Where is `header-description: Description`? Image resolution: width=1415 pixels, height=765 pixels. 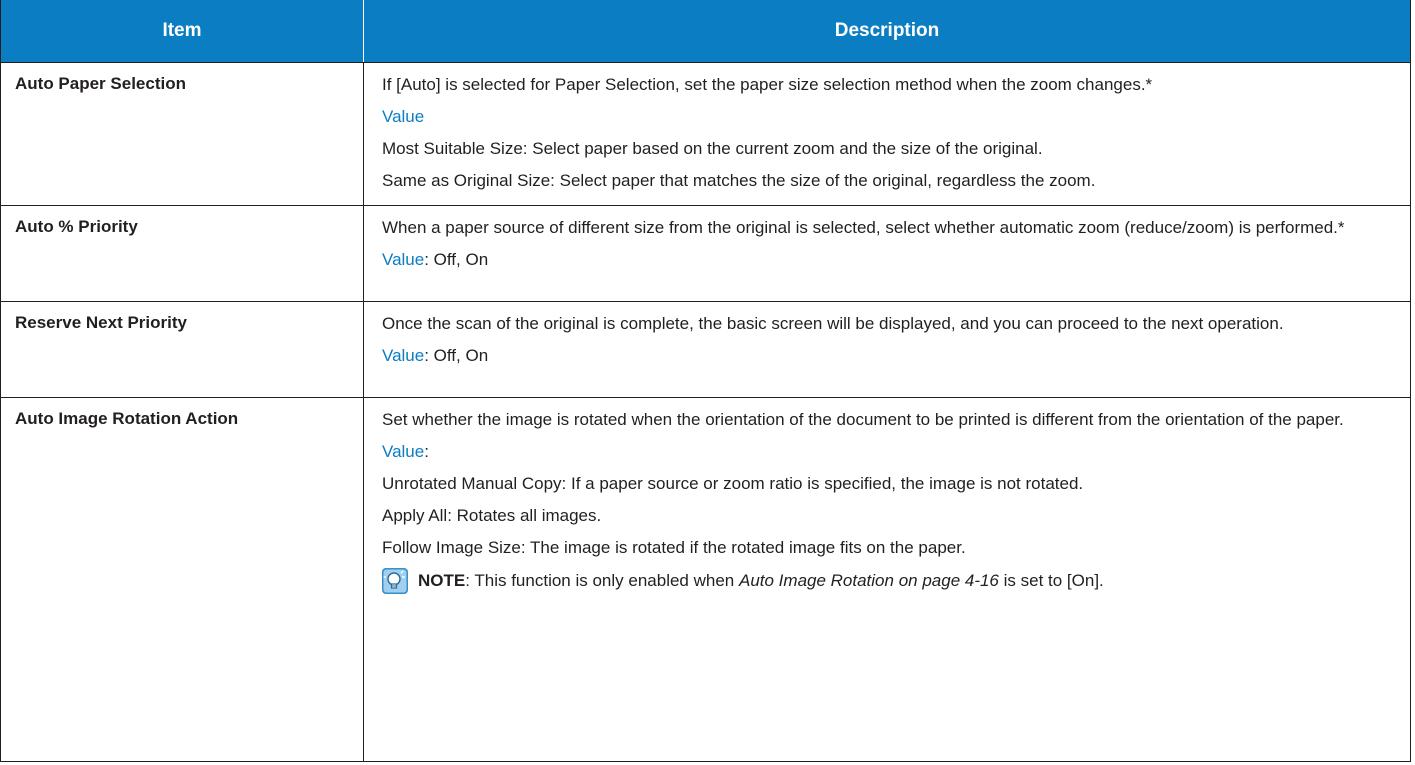 header-description: Description is located at coordinates (887, 30).